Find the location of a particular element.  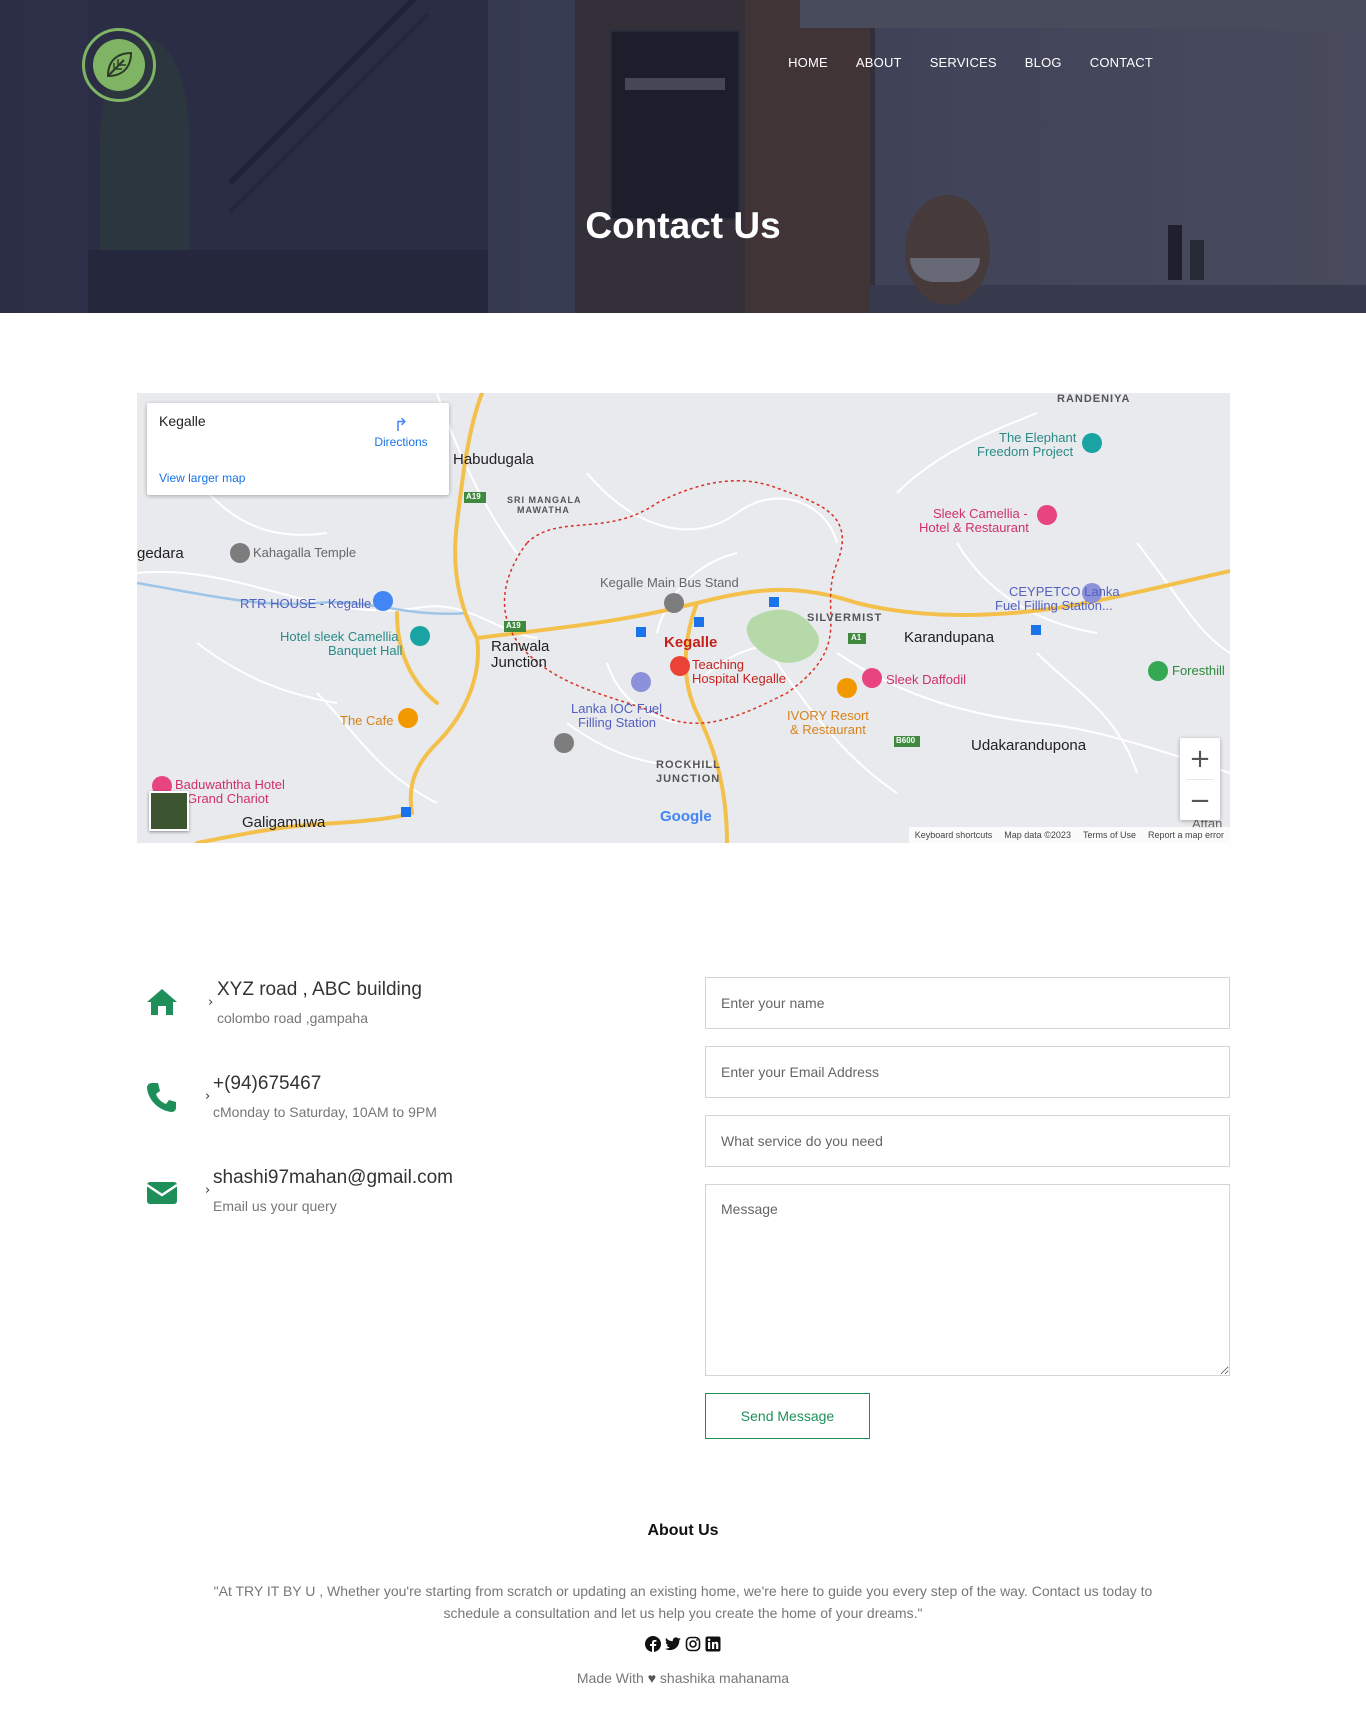

footer-title: About Us is located at coordinates (683, 1530).